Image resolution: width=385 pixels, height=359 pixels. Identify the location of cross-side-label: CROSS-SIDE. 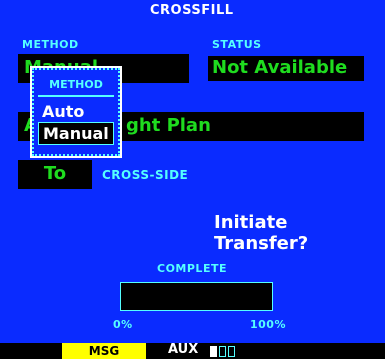
(145, 175).